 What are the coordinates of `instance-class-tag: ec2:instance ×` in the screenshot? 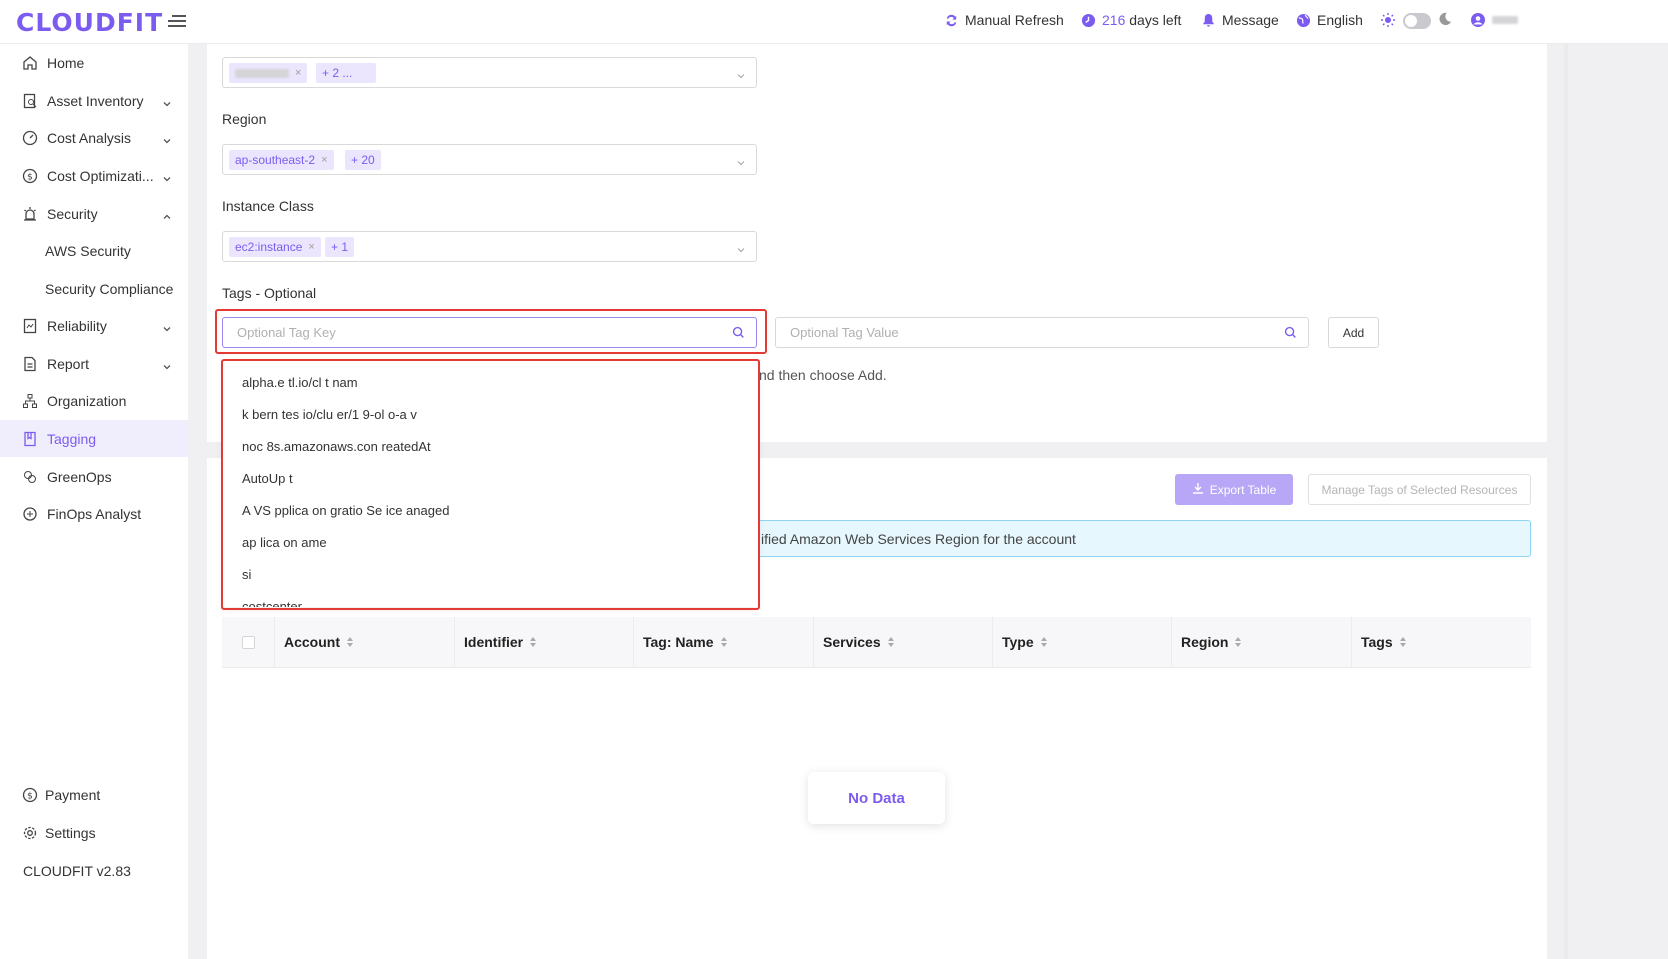 It's located at (275, 247).